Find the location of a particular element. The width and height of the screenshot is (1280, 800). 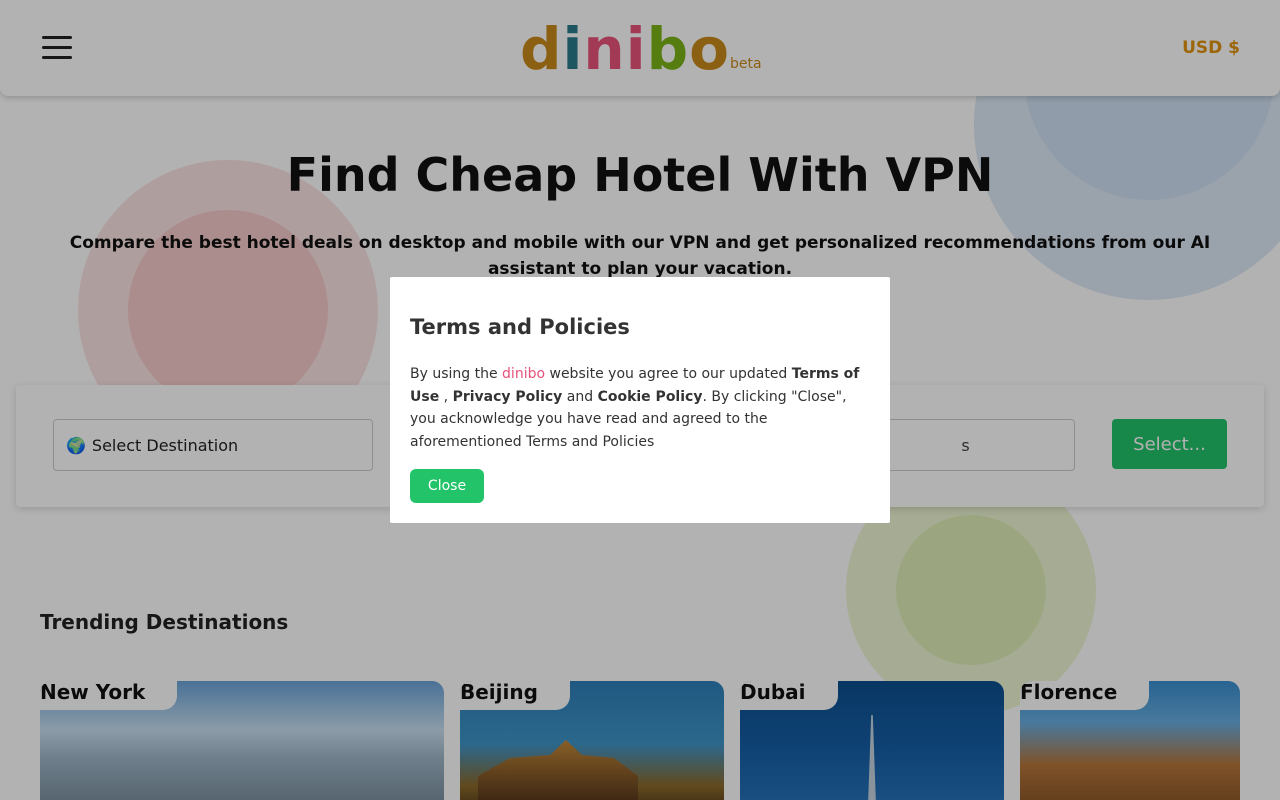

modal-text: and is located at coordinates (580, 396).